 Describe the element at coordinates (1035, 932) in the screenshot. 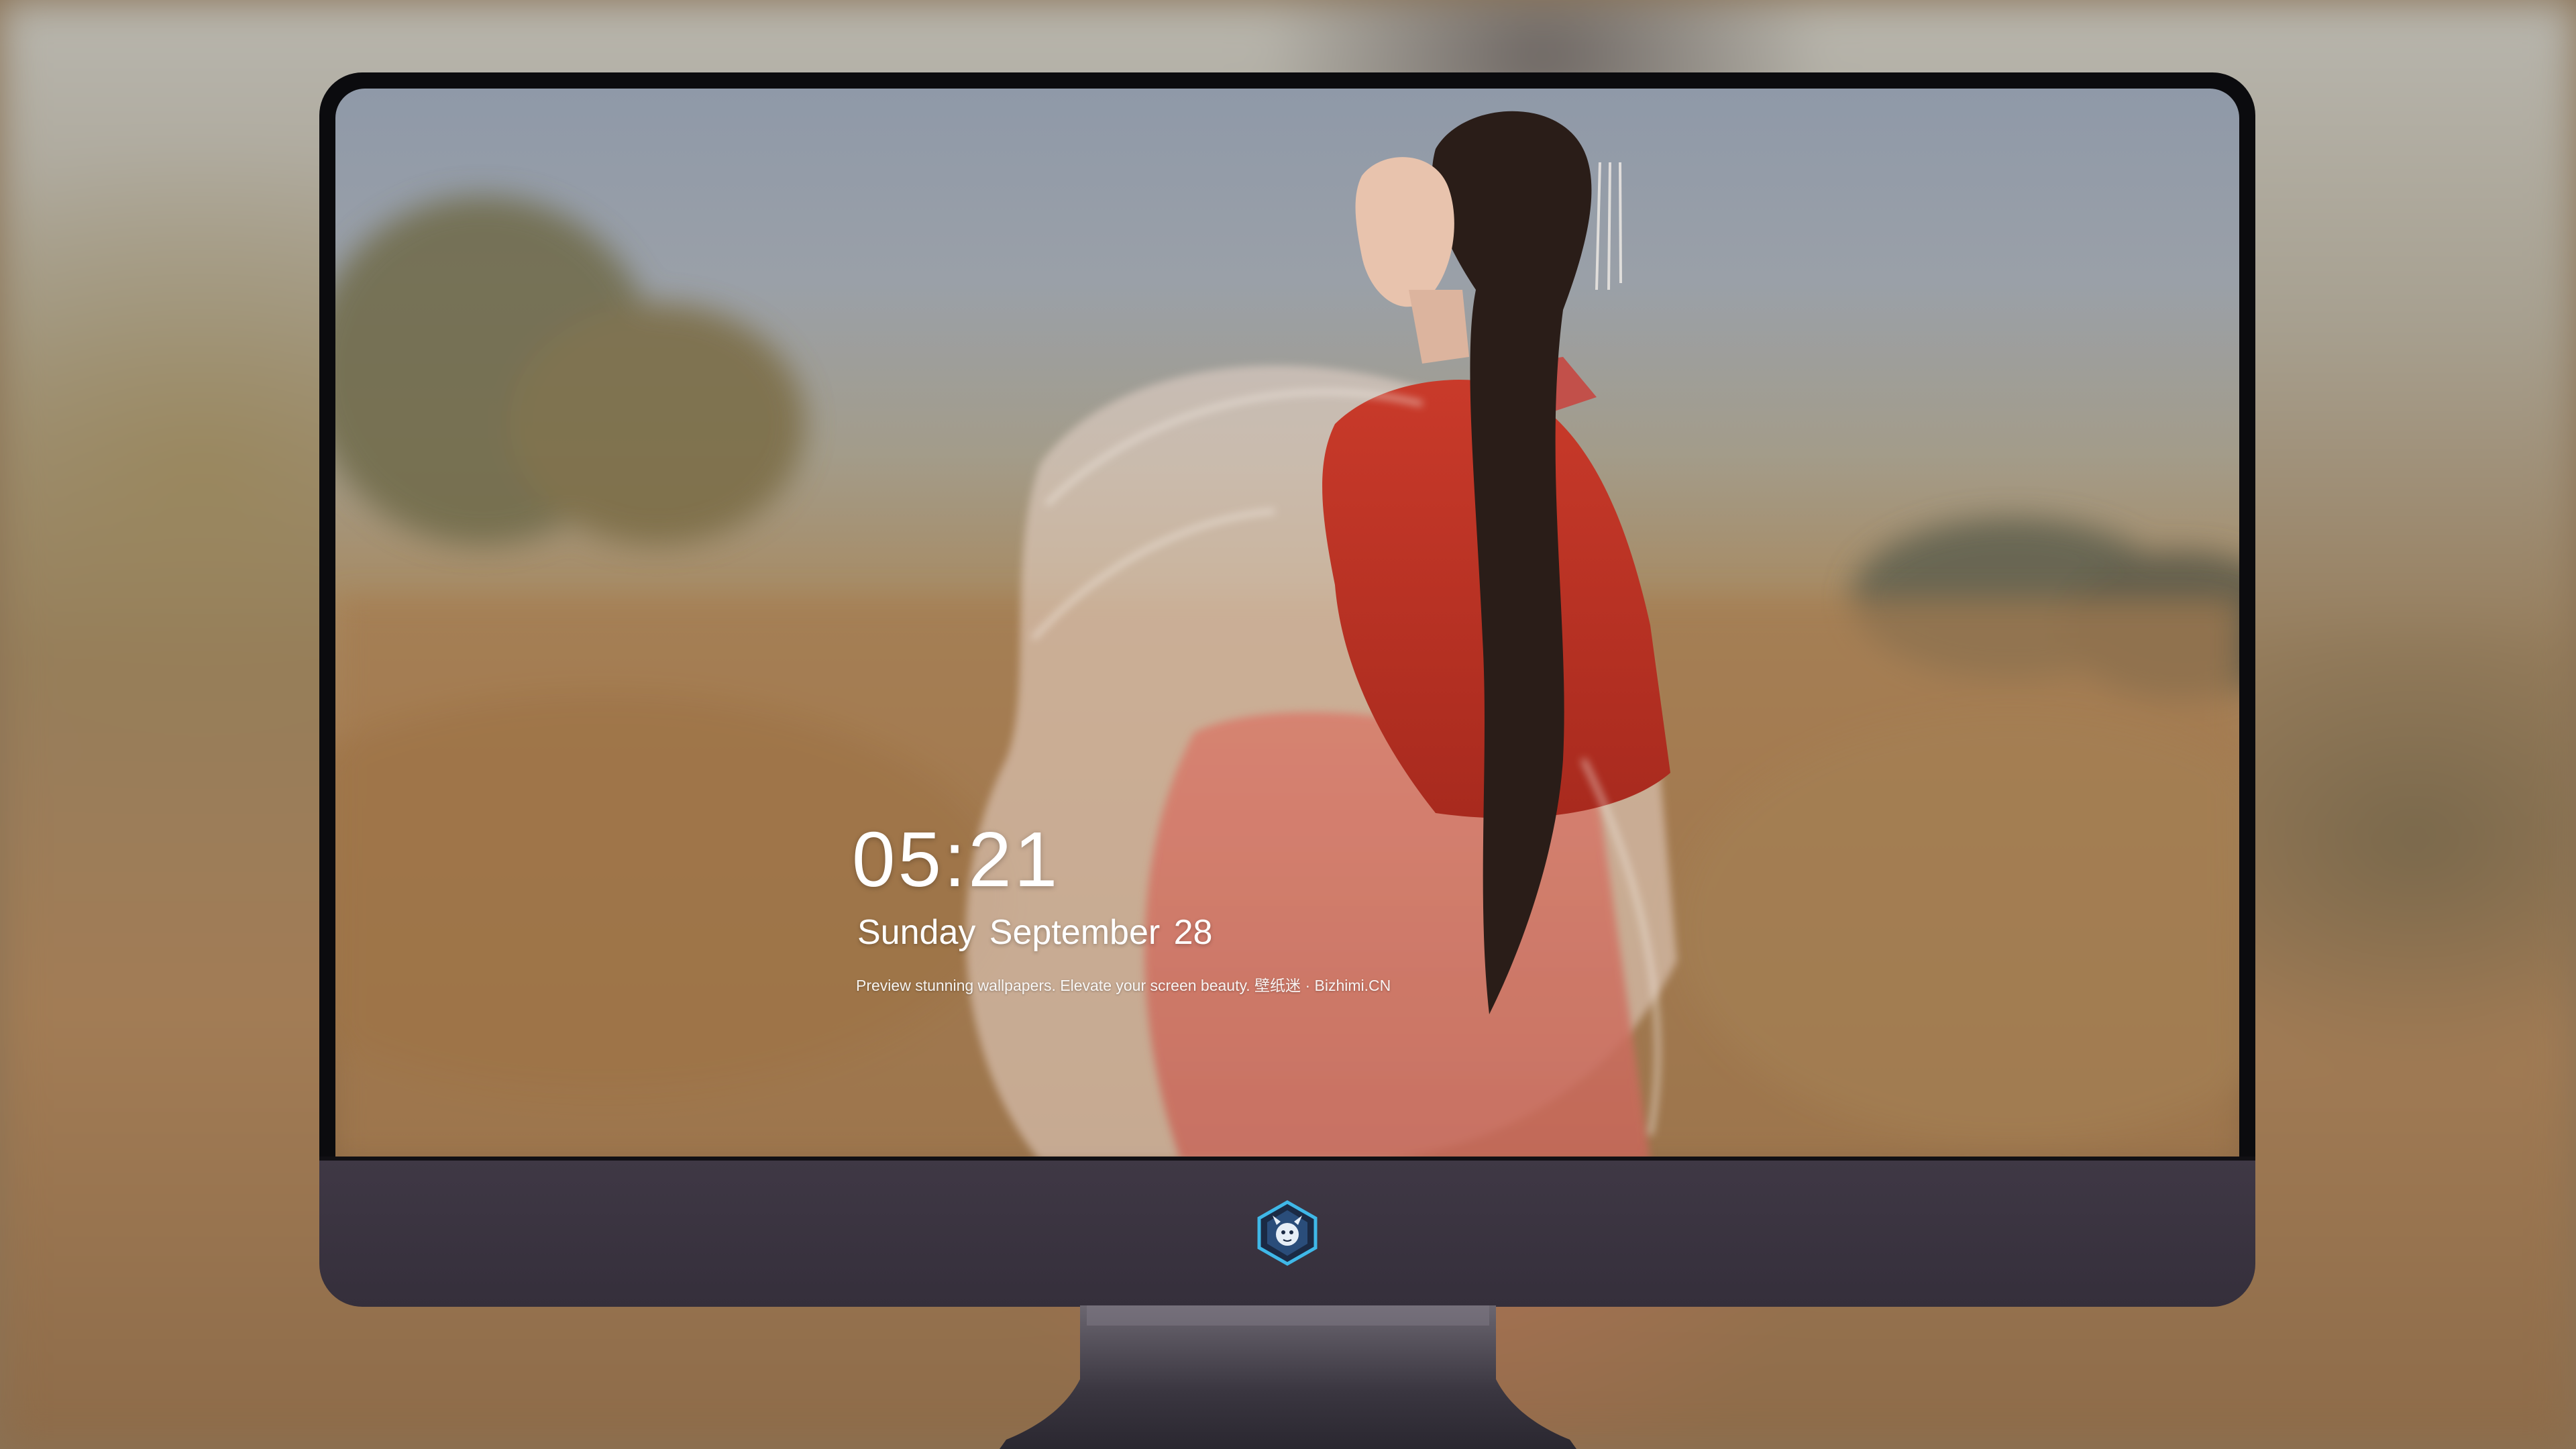

I see `lock-date: Sunday September 28` at that location.